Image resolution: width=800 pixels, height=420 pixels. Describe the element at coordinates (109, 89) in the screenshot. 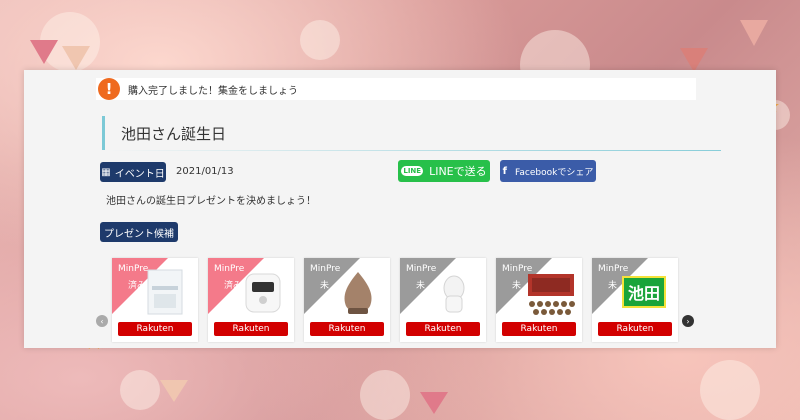

I see `exclamation-icon: !` at that location.